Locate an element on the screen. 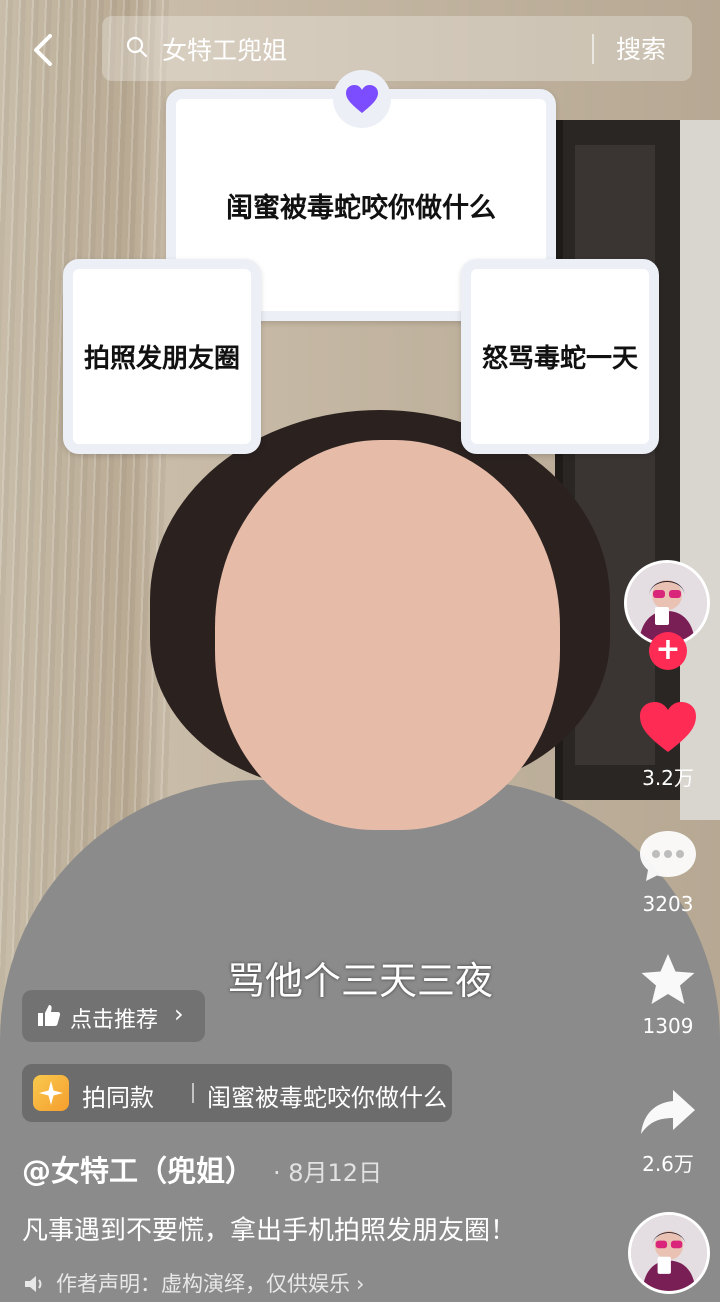  comment-icon is located at coordinates (668, 856).